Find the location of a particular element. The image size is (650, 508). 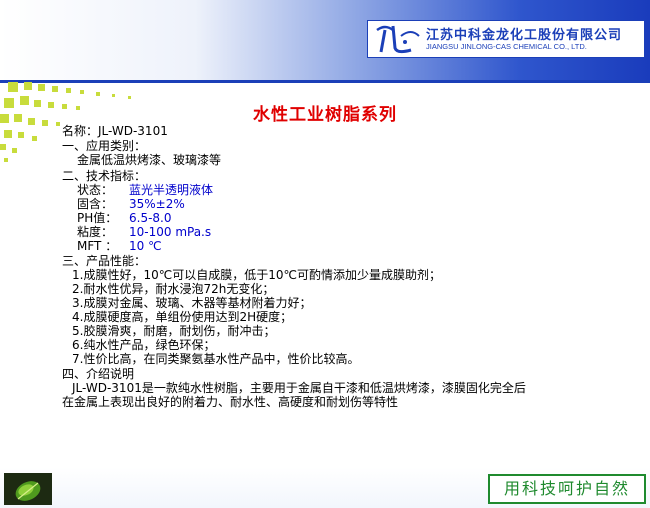

spec-row: MFT ： 10 ℃ is located at coordinates (119, 246).